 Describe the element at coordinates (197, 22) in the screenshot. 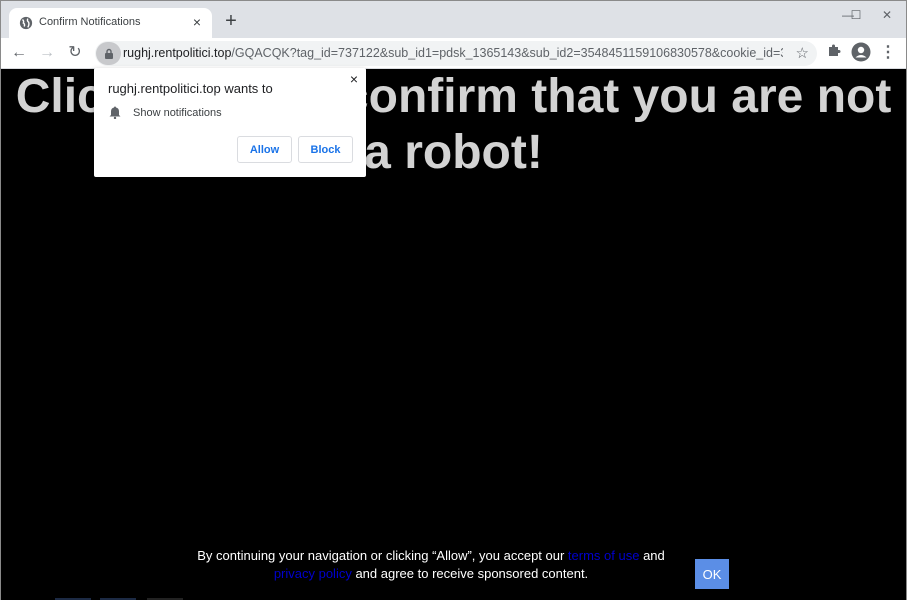

I see `tab-close-icon: ×` at that location.